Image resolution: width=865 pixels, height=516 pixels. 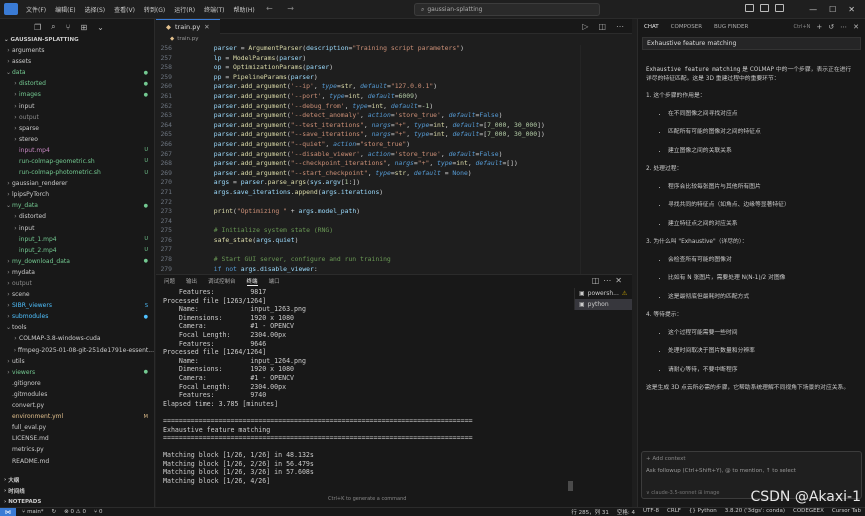 What do you see at coordinates (602, 26) in the screenshot?
I see `split-editor-icon: ◫` at bounding box center [602, 26].